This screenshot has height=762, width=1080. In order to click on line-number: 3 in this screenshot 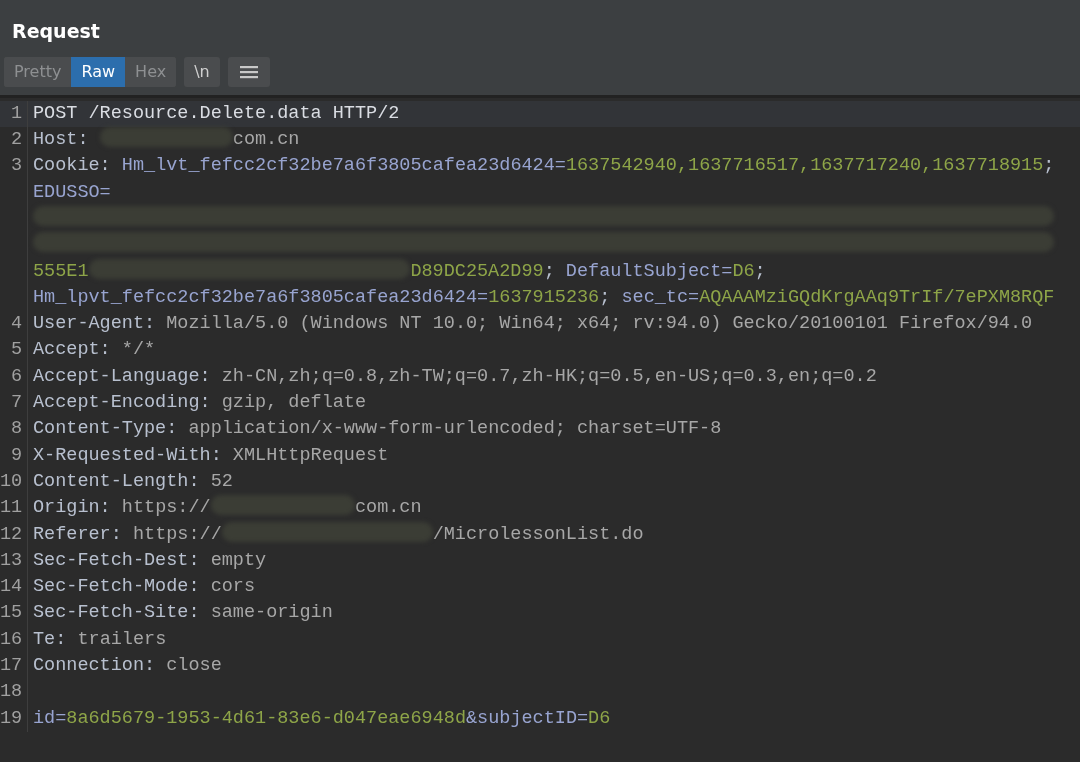, I will do `click(16, 166)`.